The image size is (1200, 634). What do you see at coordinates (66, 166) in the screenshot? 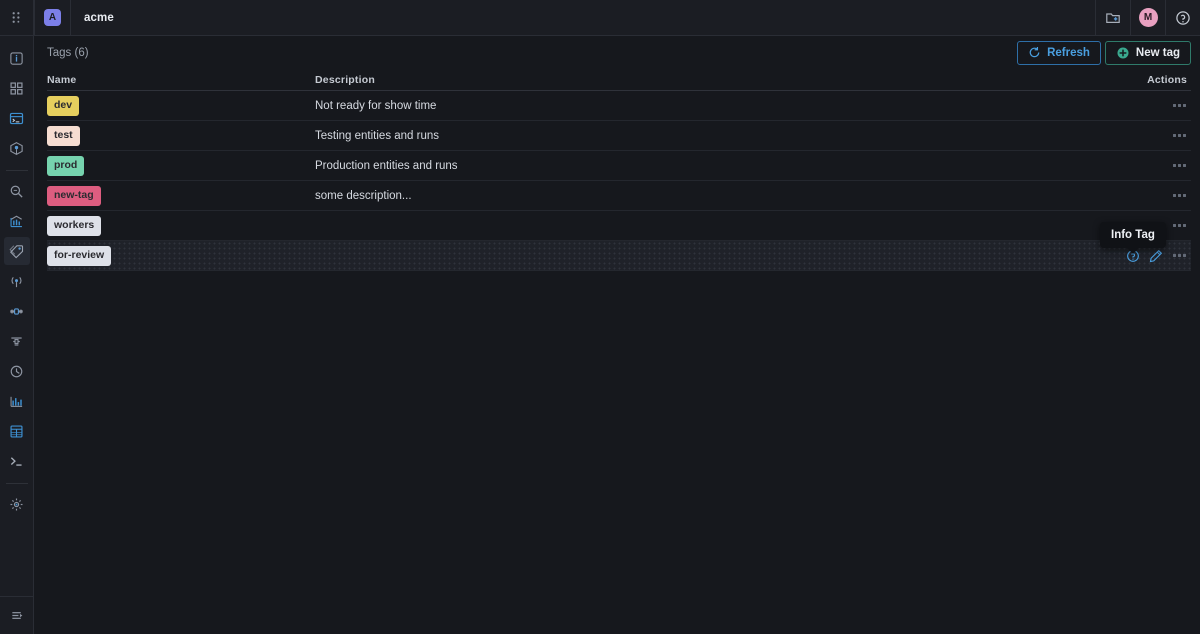
I see `tag-pill: prod` at bounding box center [66, 166].